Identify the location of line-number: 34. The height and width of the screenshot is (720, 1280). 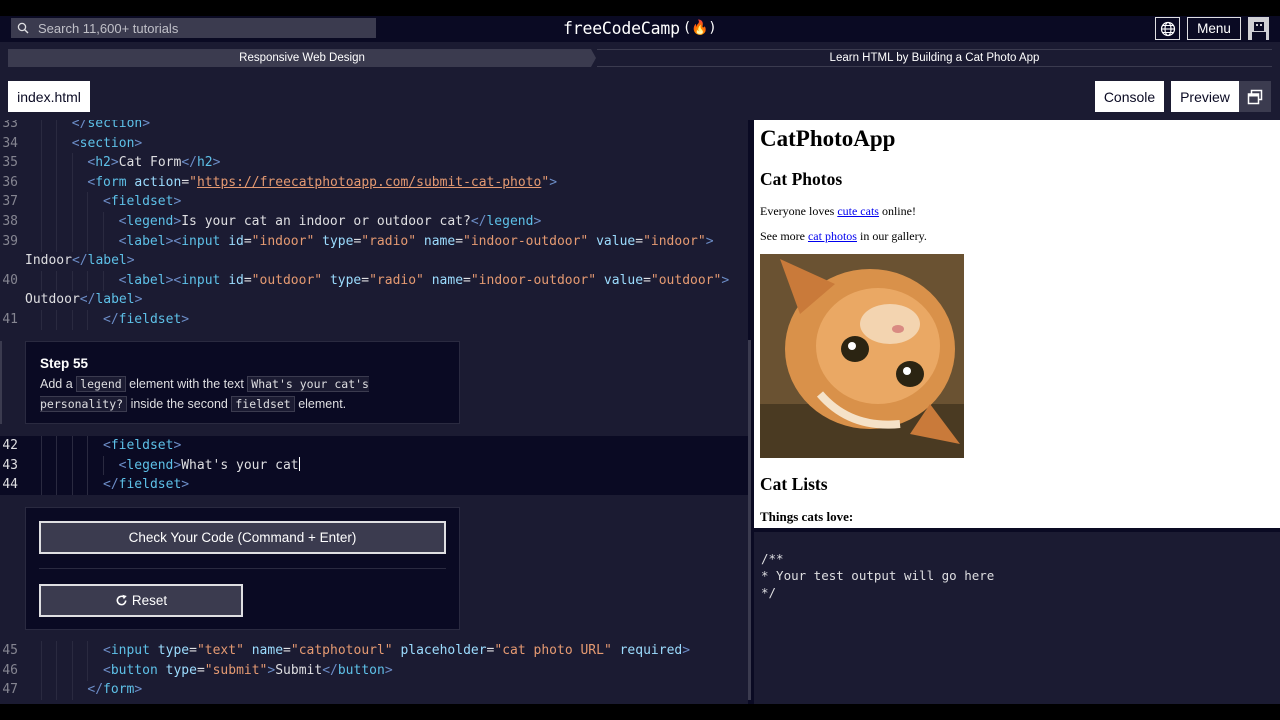
(10, 143).